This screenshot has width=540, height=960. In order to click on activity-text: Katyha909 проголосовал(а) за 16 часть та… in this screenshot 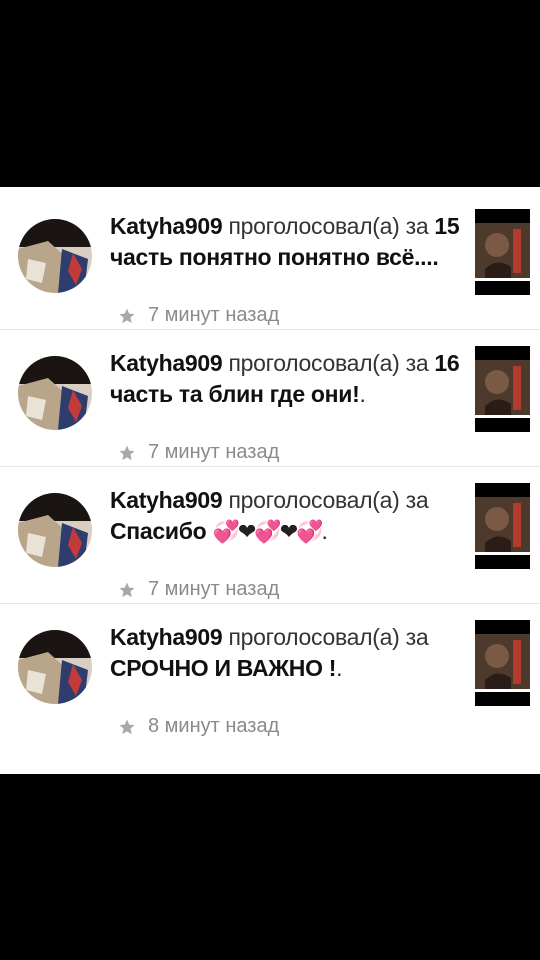, I will do `click(286, 379)`.